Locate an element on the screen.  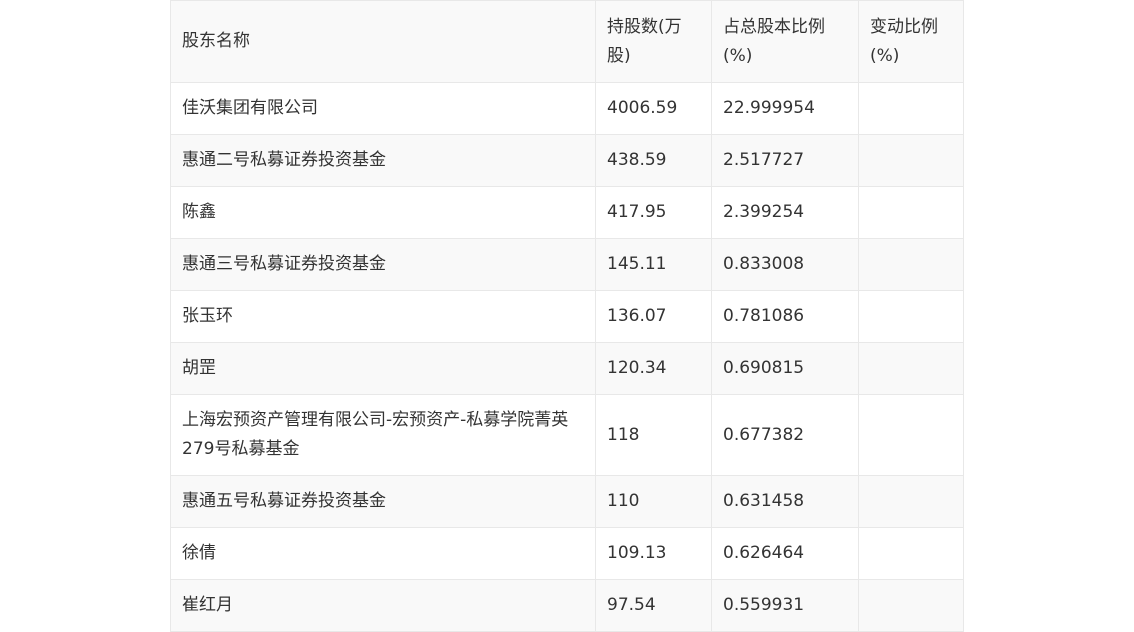
cell-shareholder-name: 惠通五号私募证券投资基金 is located at coordinates (383, 501).